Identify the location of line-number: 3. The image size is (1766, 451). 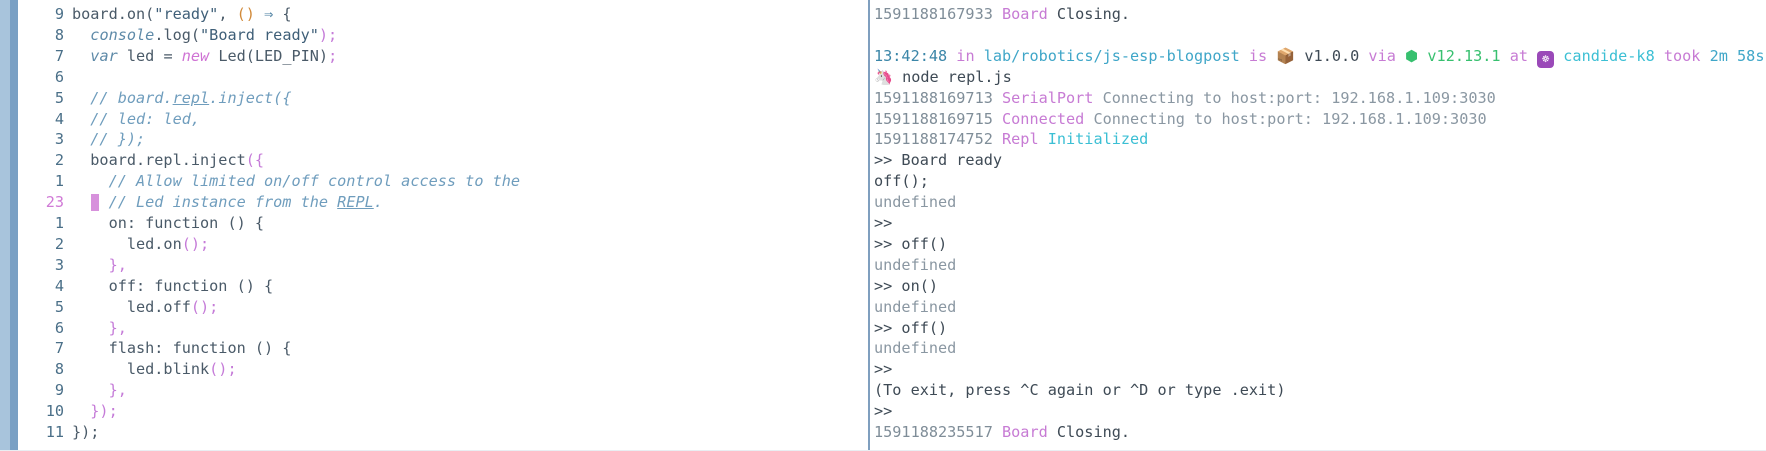
(59, 264).